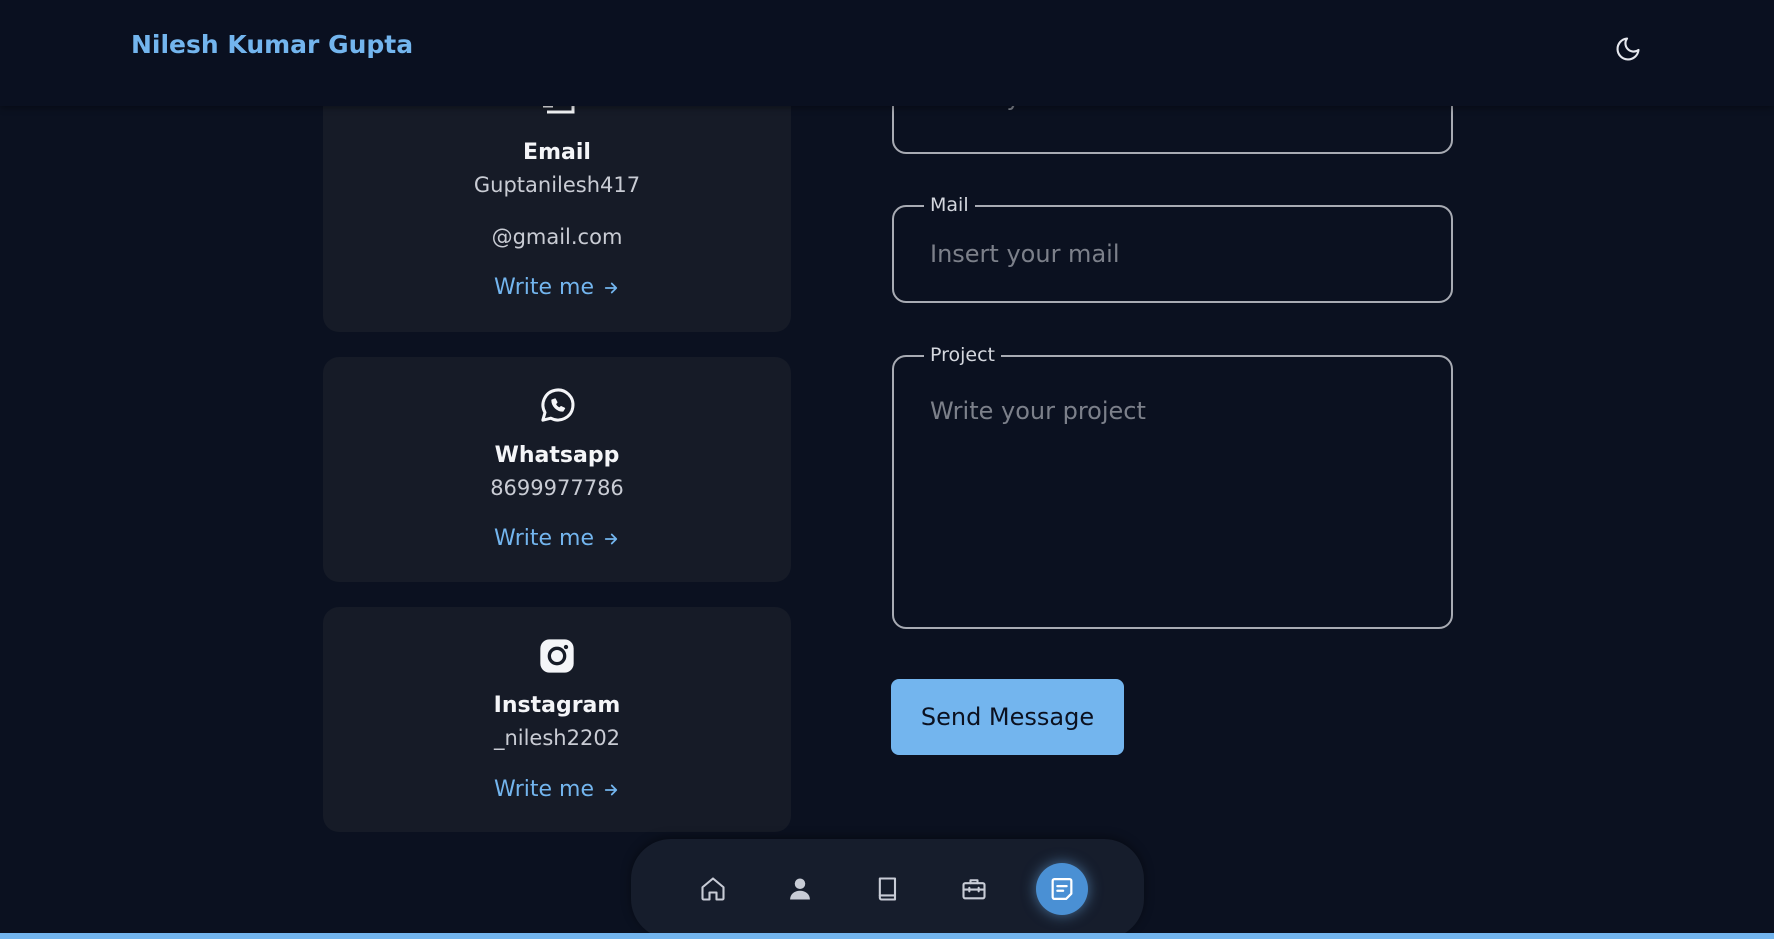  I want to click on nav-about, so click(800, 889).